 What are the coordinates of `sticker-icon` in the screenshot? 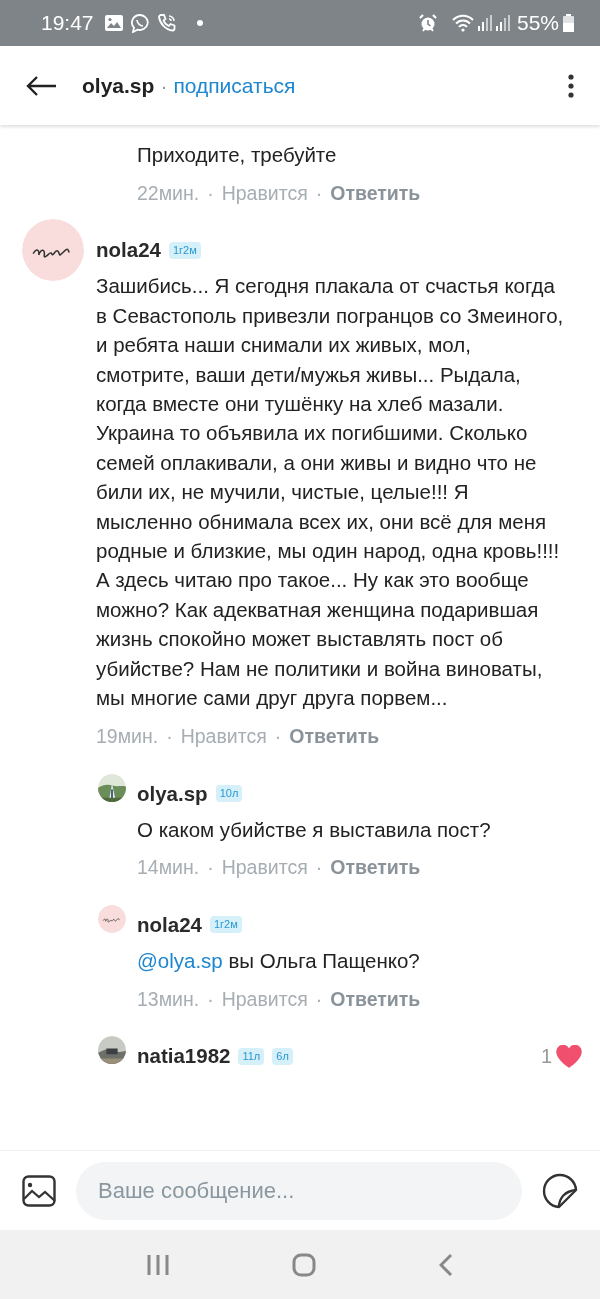 It's located at (560, 1190).